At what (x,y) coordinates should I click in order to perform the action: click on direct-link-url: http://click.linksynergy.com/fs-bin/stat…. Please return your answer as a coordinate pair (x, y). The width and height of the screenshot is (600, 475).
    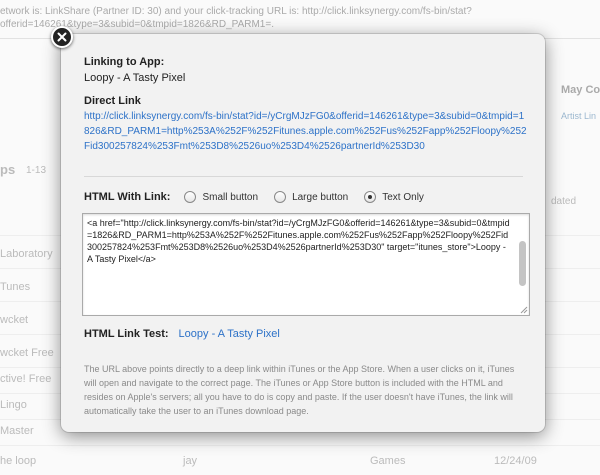
    Looking at the image, I should click on (306, 131).